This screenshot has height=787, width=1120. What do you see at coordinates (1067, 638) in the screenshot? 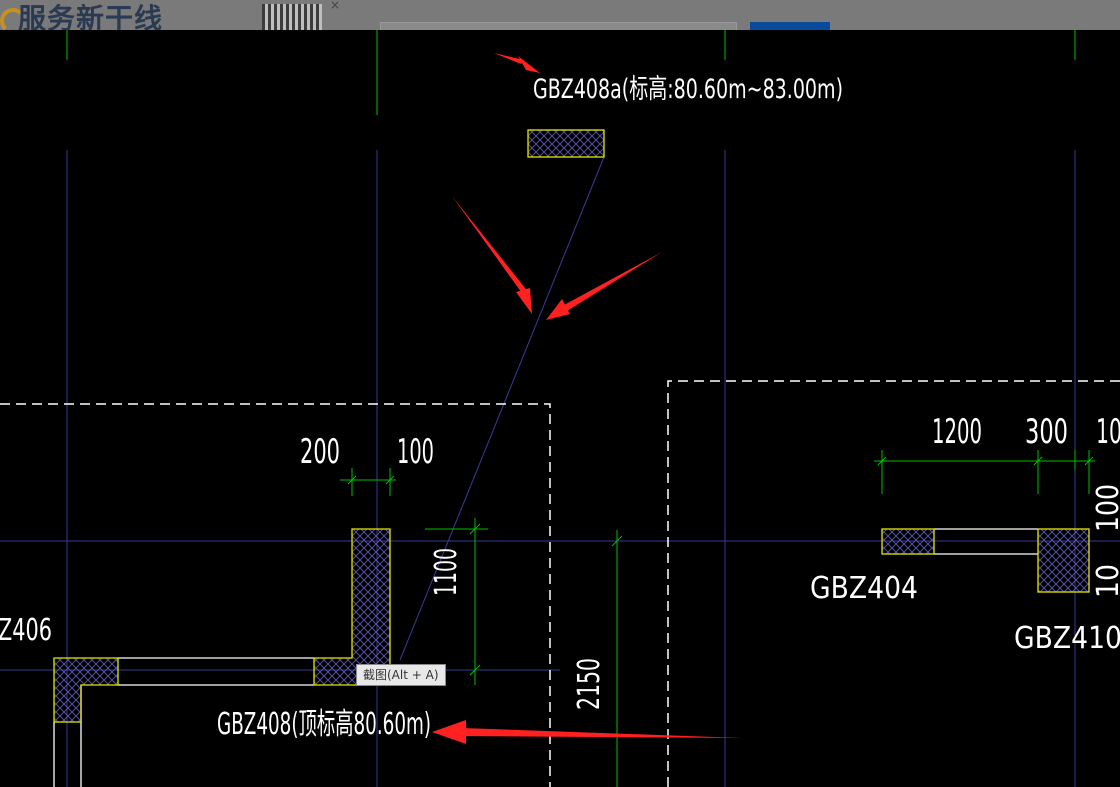
I see `label-gbz410: GBZ410` at bounding box center [1067, 638].